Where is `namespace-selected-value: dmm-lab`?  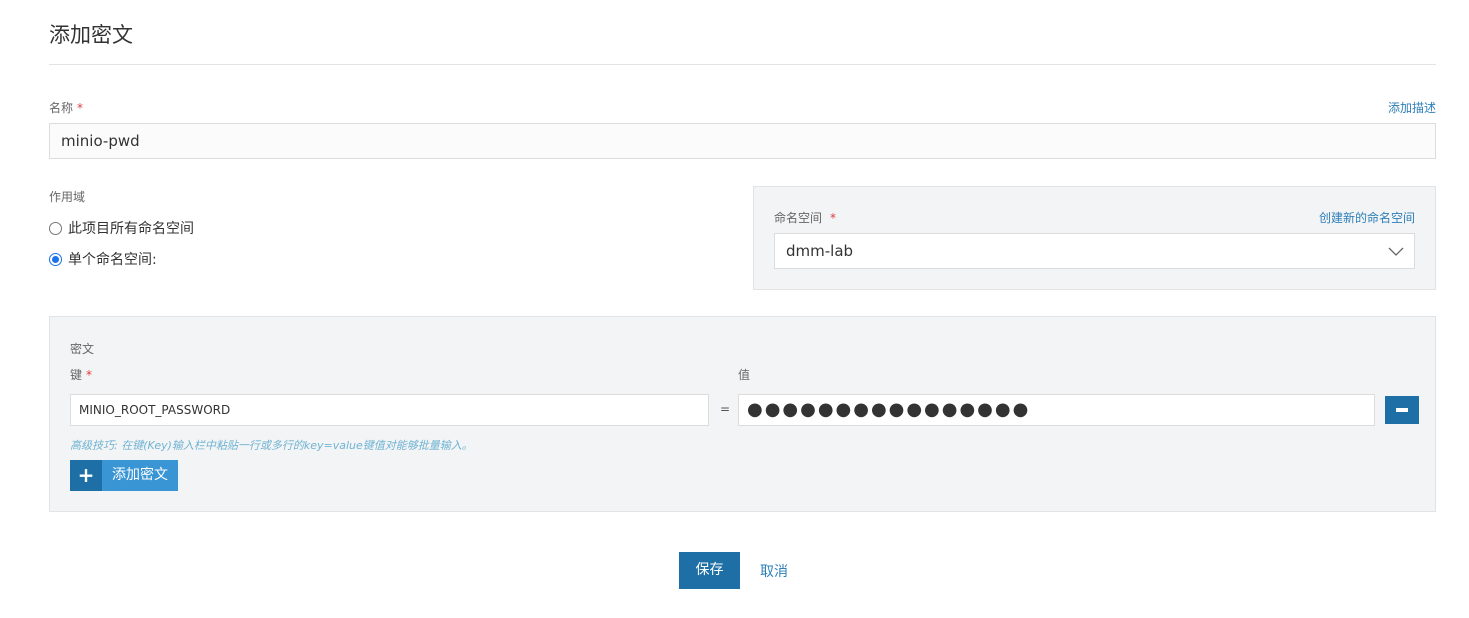
namespace-selected-value: dmm-lab is located at coordinates (820, 251).